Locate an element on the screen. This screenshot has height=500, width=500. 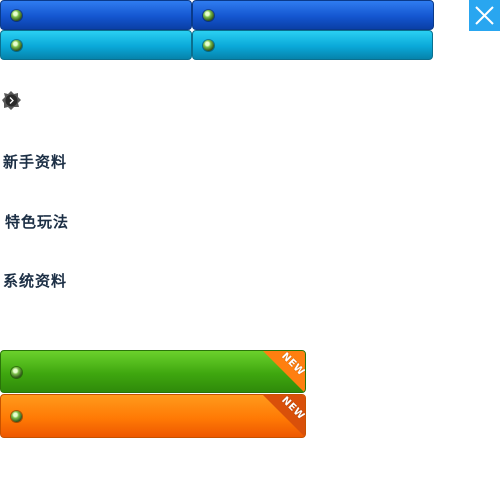
orange-button: NEW is located at coordinates (153, 416).